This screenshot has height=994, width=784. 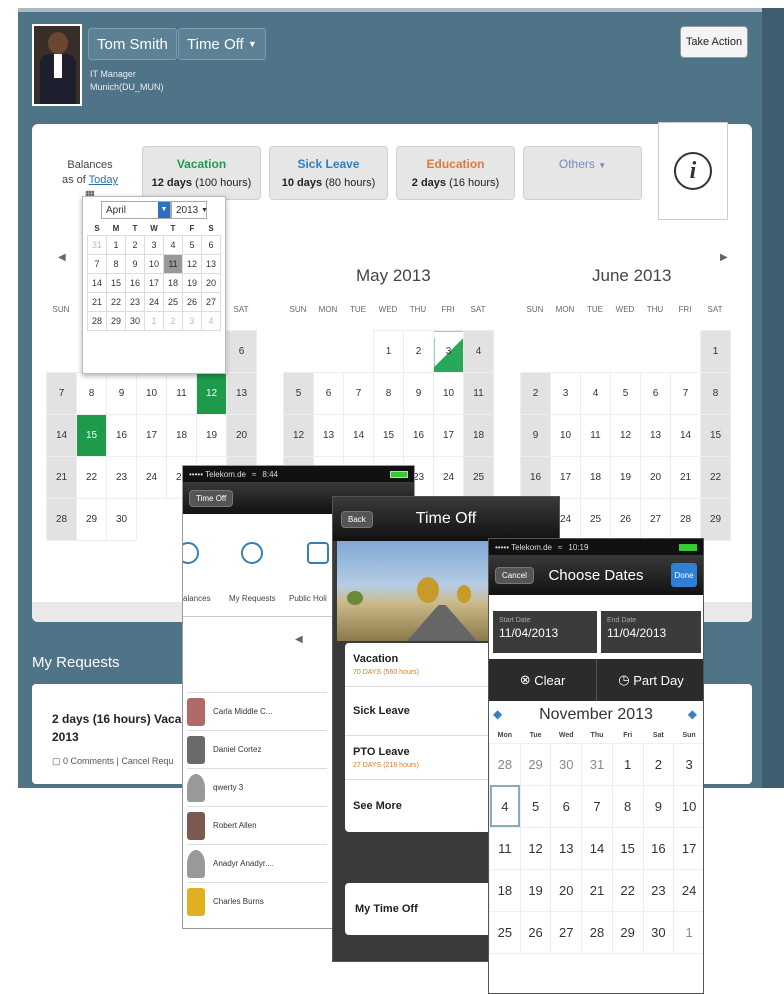 I want to click on done-button: Done, so click(x=684, y=575).